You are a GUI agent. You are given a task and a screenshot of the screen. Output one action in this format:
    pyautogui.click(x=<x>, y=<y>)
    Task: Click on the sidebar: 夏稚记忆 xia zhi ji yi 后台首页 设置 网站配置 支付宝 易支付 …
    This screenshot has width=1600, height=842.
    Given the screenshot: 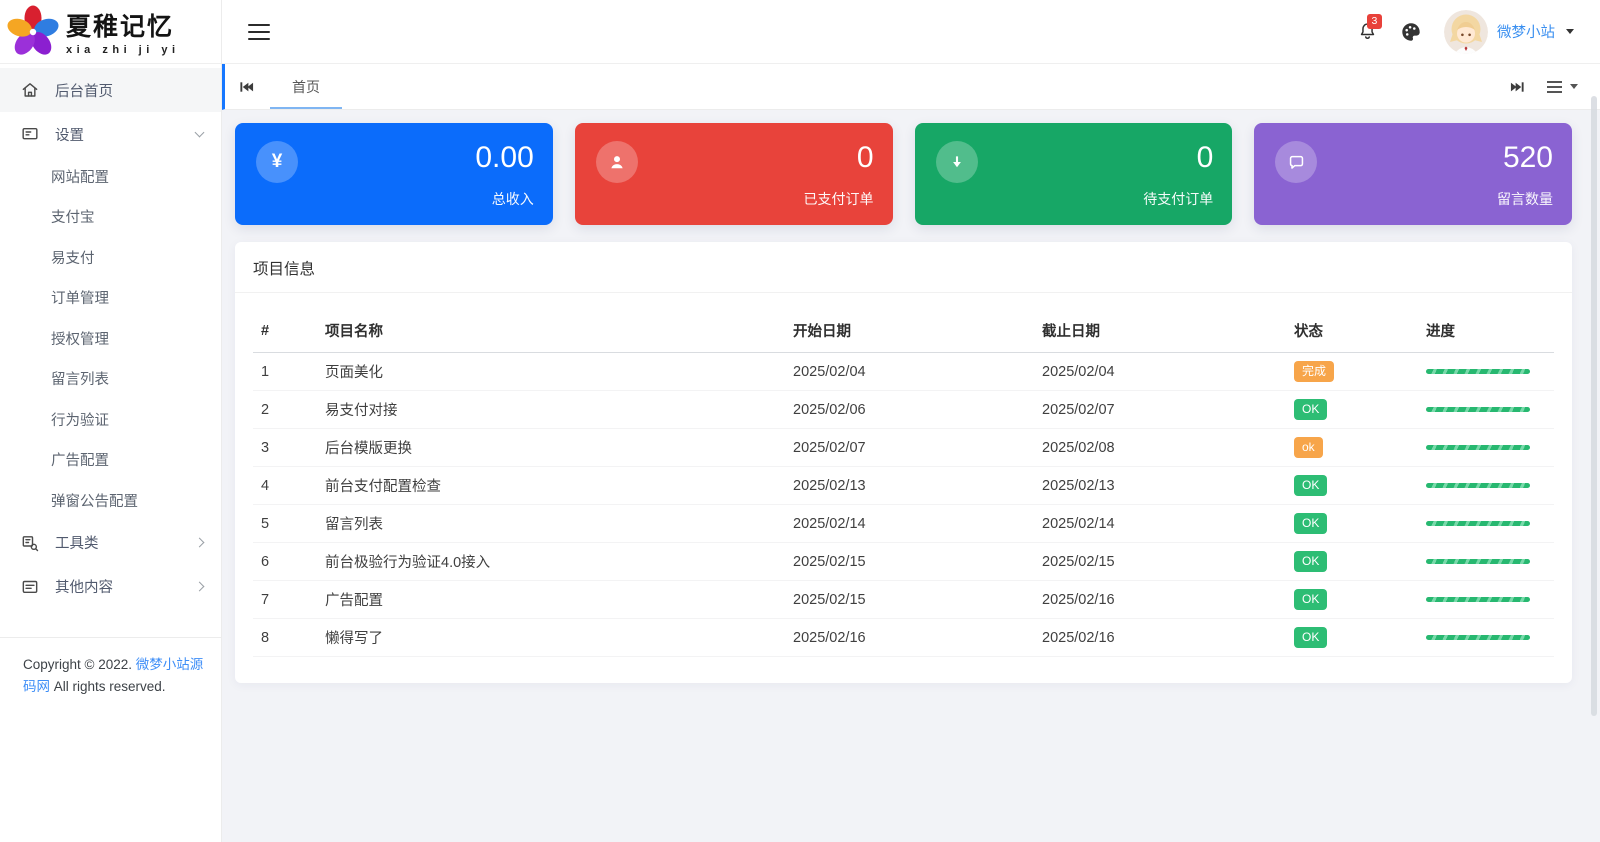 What is the action you would take?
    pyautogui.click(x=111, y=421)
    